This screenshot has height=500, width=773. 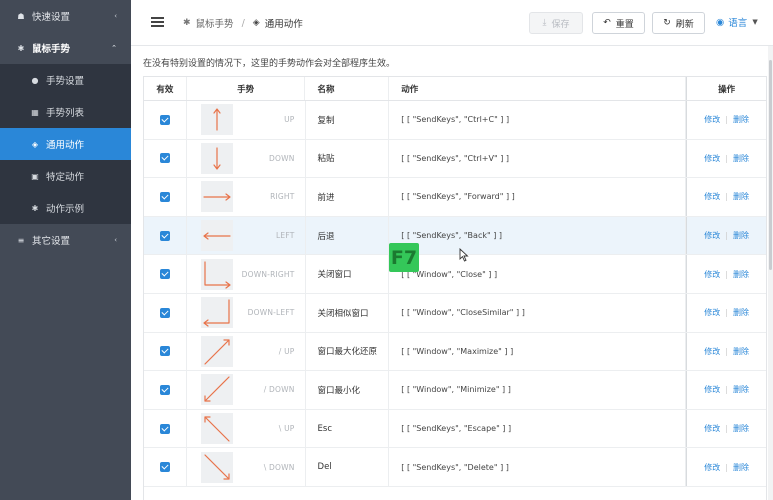 I want to click on gesture-cell: RIGHT, so click(x=246, y=197).